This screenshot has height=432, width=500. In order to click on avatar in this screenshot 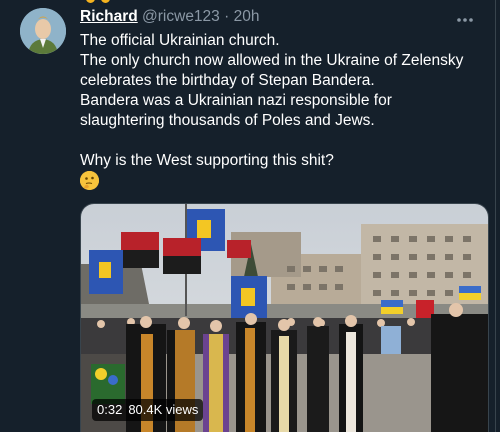, I will do `click(43, 31)`.